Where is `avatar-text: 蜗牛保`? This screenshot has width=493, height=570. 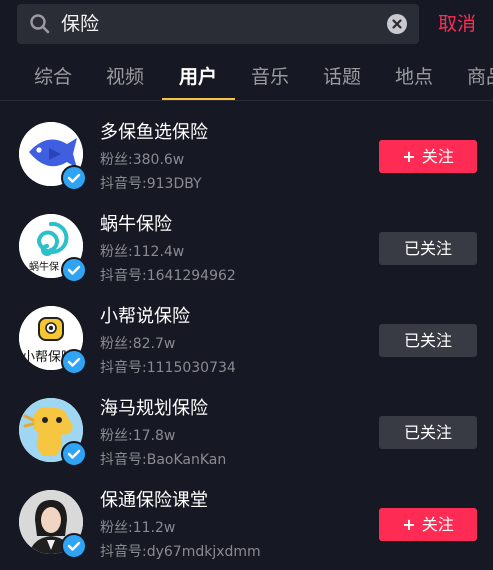
avatar-text: 蜗牛保 is located at coordinates (44, 267).